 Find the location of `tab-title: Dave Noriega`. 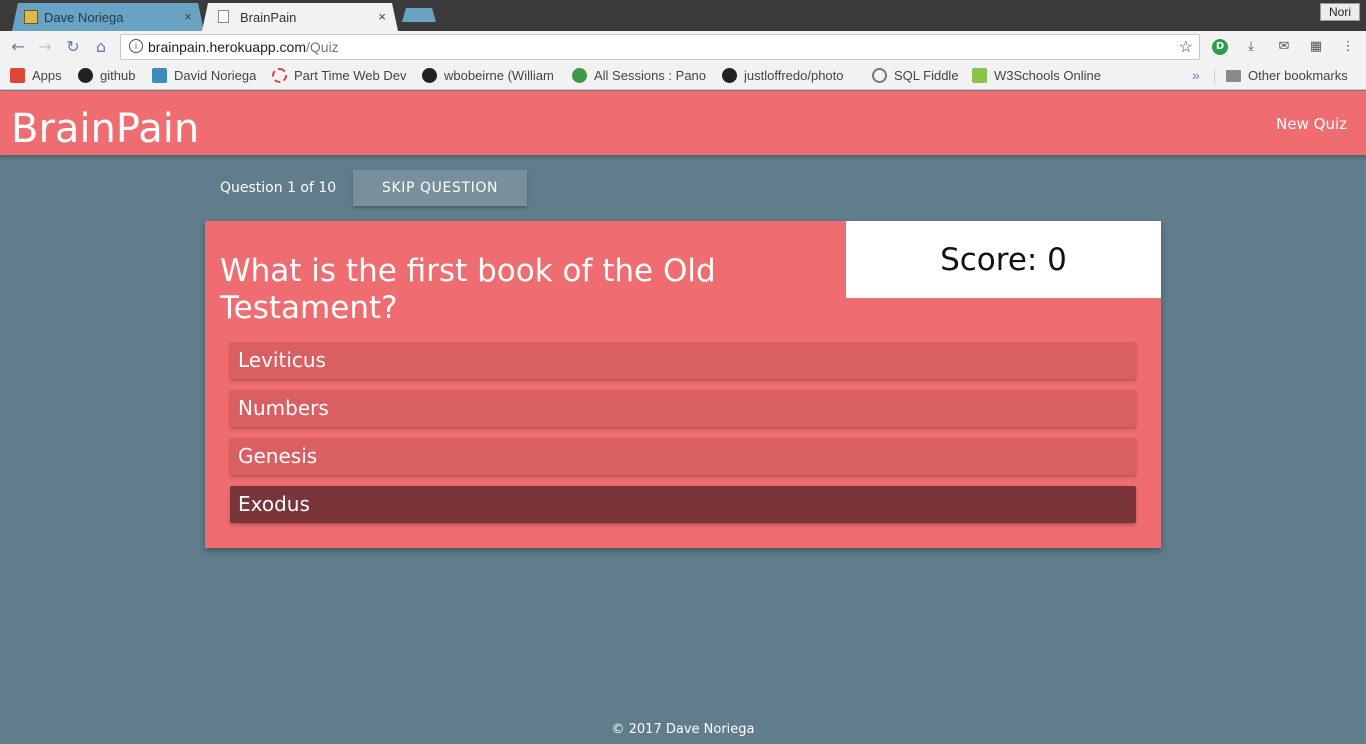

tab-title: Dave Noriega is located at coordinates (84, 17).